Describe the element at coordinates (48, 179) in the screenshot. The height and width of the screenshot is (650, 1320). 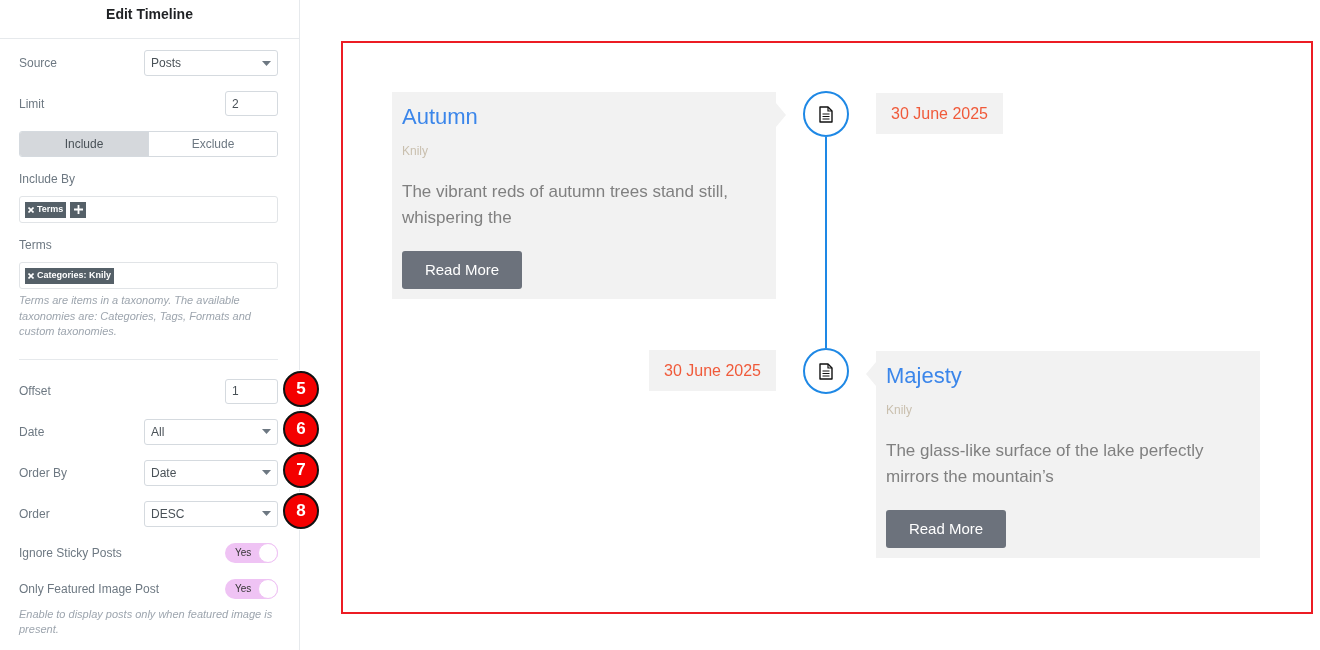
I see `field-label: Include By` at that location.